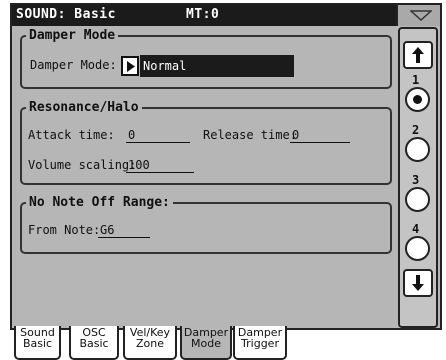 Image resolution: width=446 pixels, height=360 pixels. What do you see at coordinates (124, 230) in the screenshot?
I see `from-note-field: G6` at bounding box center [124, 230].